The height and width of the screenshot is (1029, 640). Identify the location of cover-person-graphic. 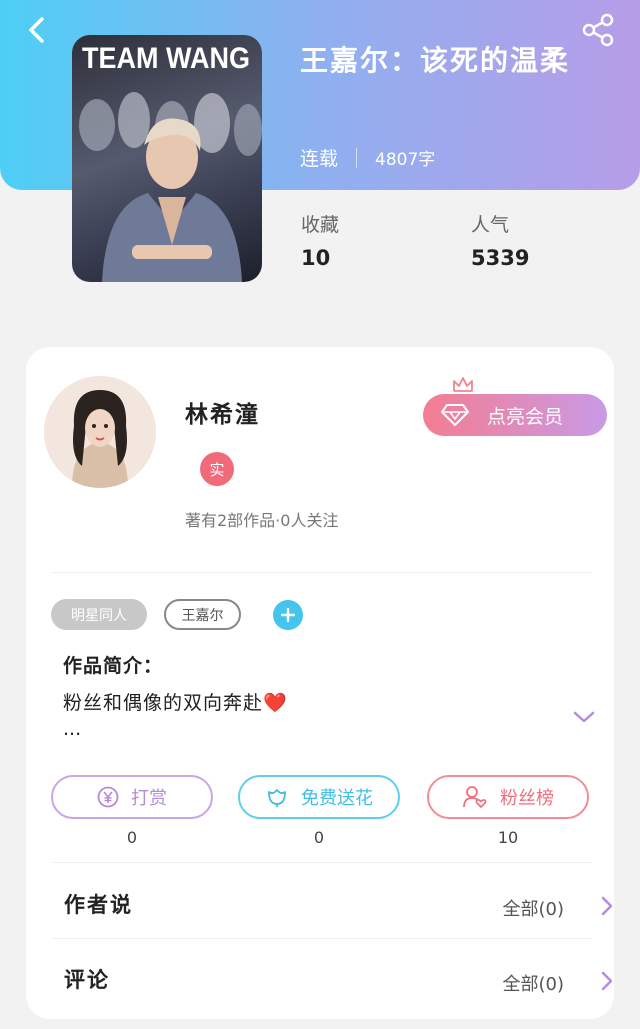
(172, 200).